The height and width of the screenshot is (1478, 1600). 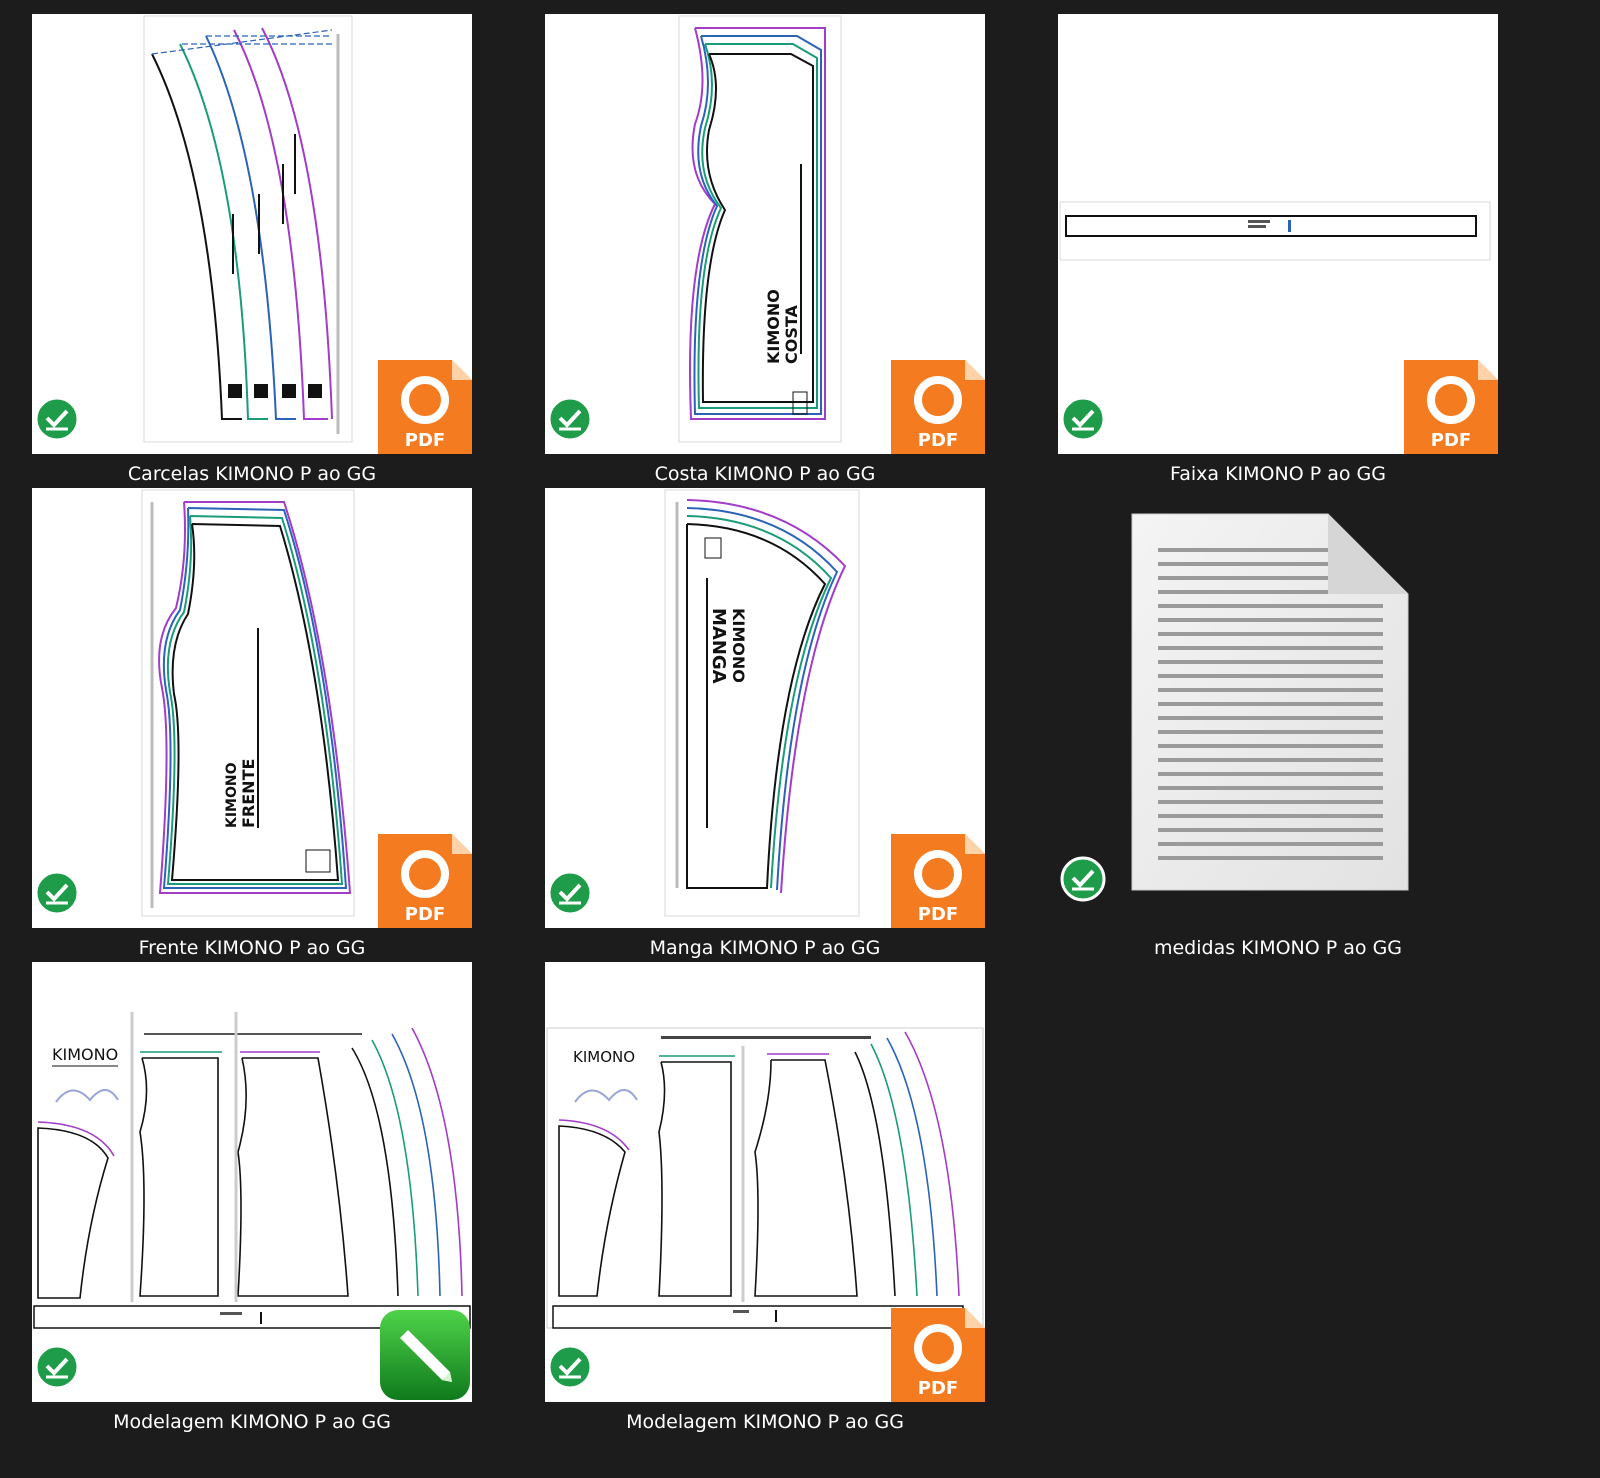 I want to click on file-tile-modelagem-drawing: KIMONO Modelagem KIMONO P ao GG, so click(x=252, y=1197).